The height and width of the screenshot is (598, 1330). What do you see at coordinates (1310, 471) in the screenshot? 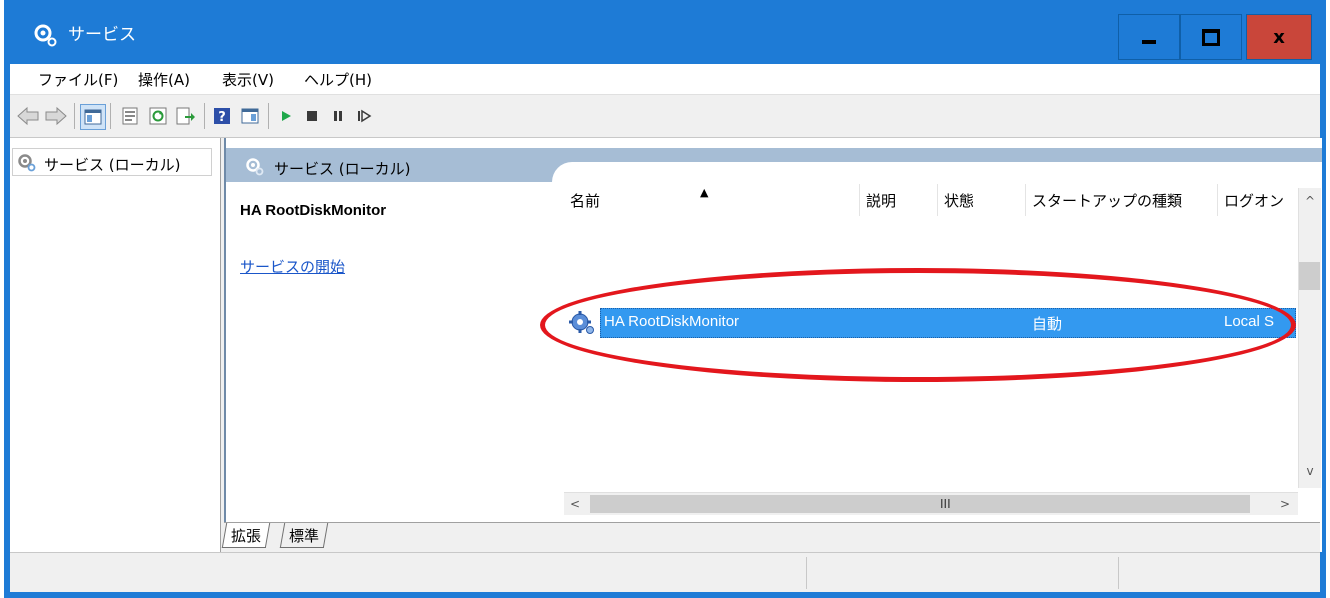
I see `scroll-down-arrow-icon: v` at bounding box center [1310, 471].